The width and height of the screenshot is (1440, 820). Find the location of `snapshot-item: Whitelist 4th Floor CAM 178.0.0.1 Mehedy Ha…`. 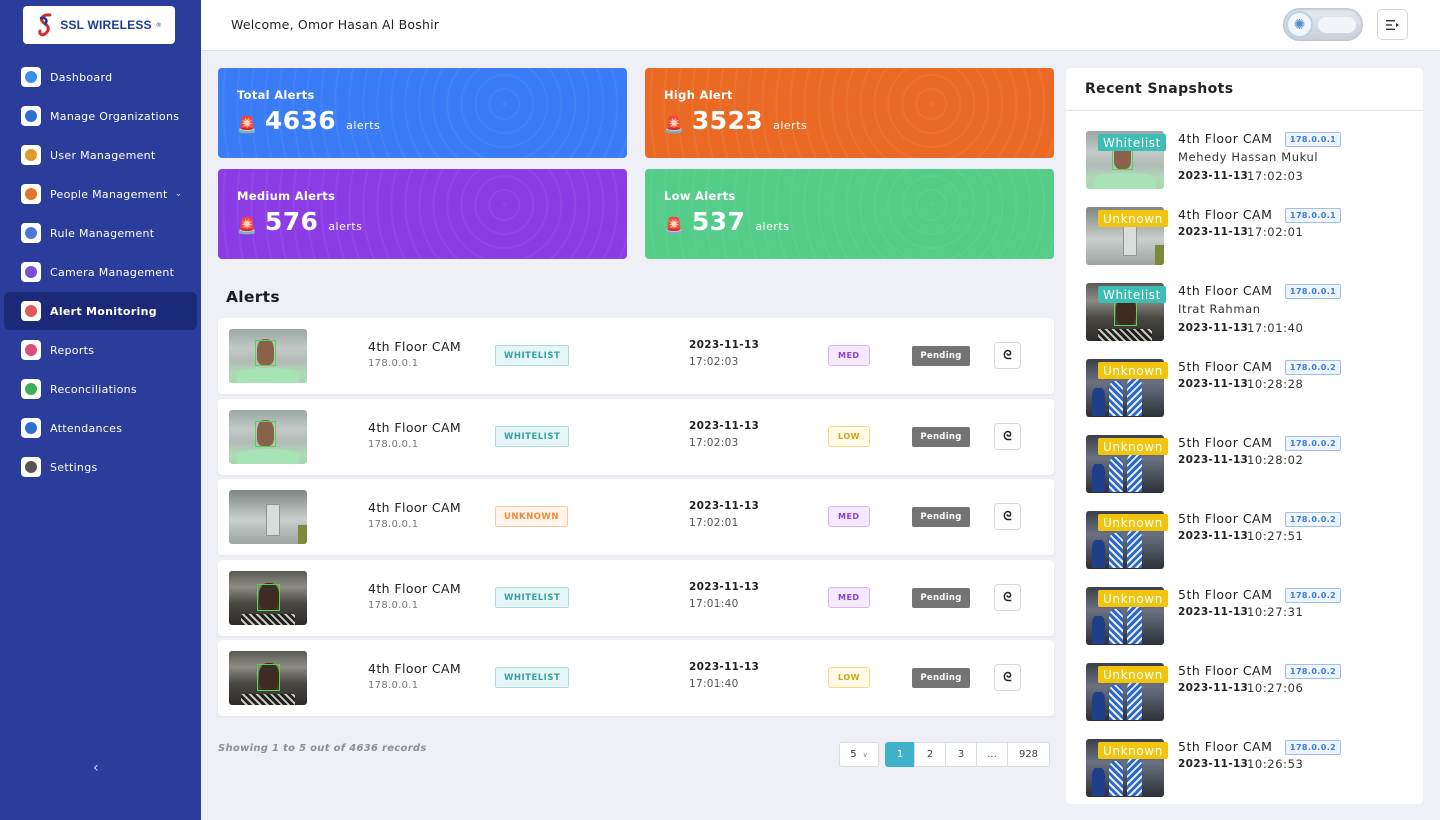

snapshot-item: Whitelist 4th Floor CAM 178.0.0.1 Mehedy Ha… is located at coordinates (1246, 161).